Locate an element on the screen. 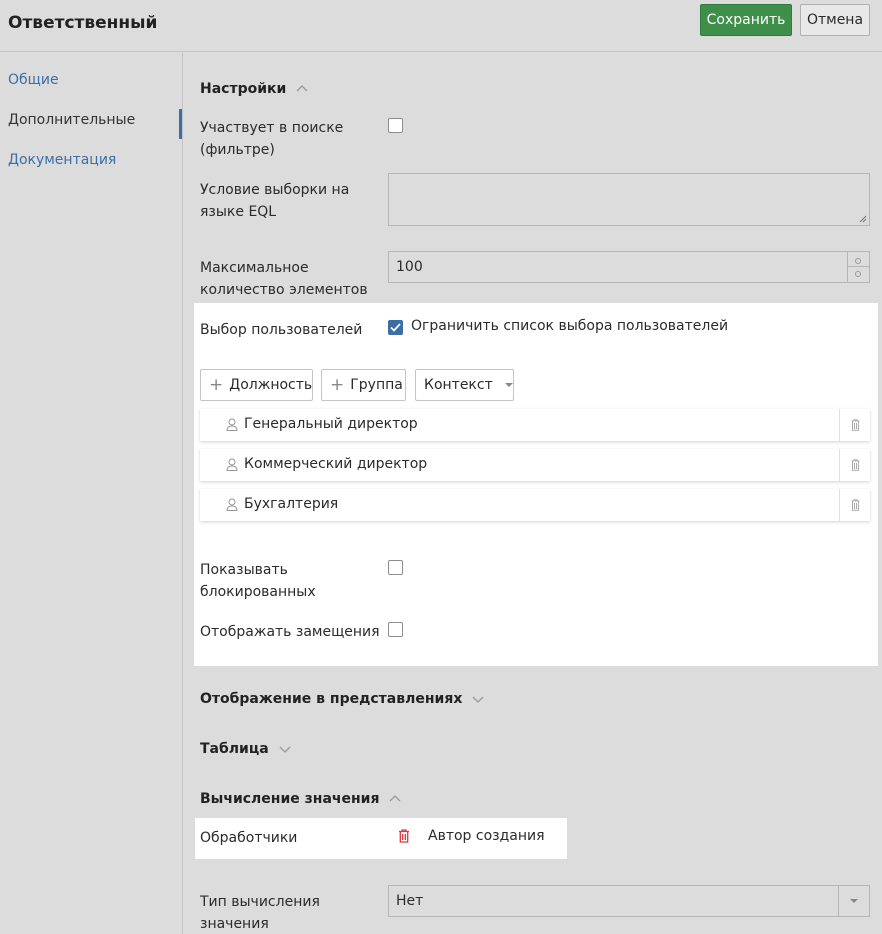 Image resolution: width=882 pixels, height=934 pixels. check-icon is located at coordinates (395, 327).